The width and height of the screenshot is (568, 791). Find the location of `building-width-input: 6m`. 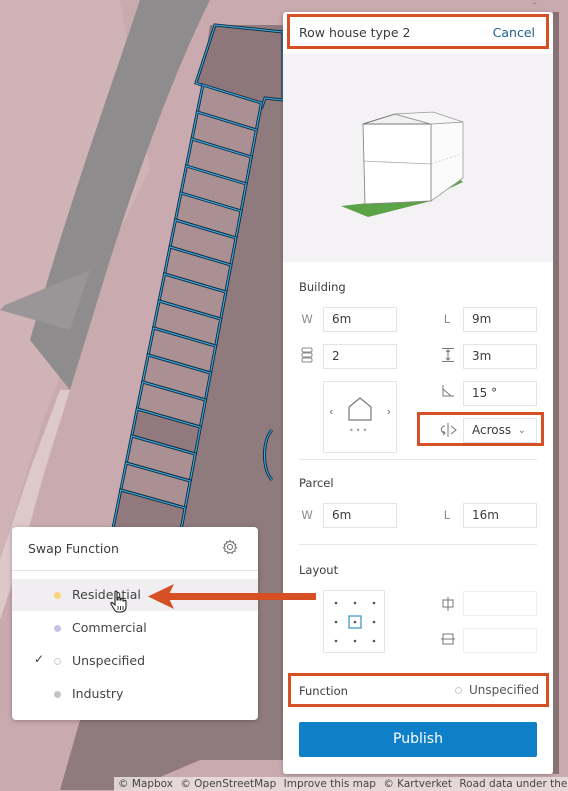

building-width-input: 6m is located at coordinates (360, 319).